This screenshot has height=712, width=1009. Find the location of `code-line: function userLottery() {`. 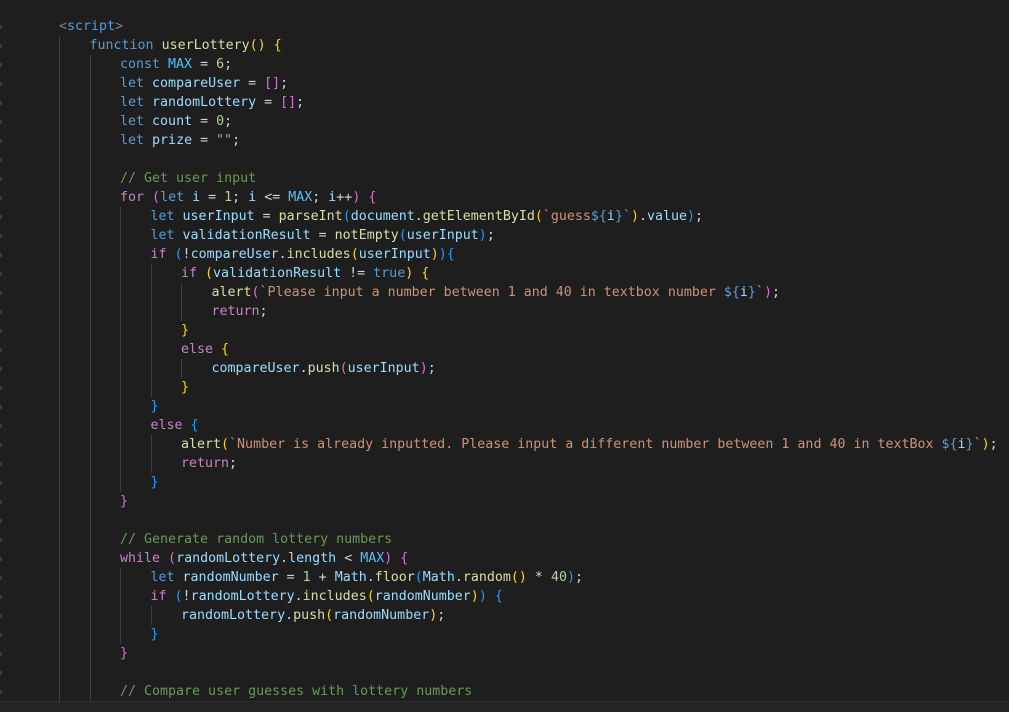

code-line: function userLottery() { is located at coordinates (504, 45).